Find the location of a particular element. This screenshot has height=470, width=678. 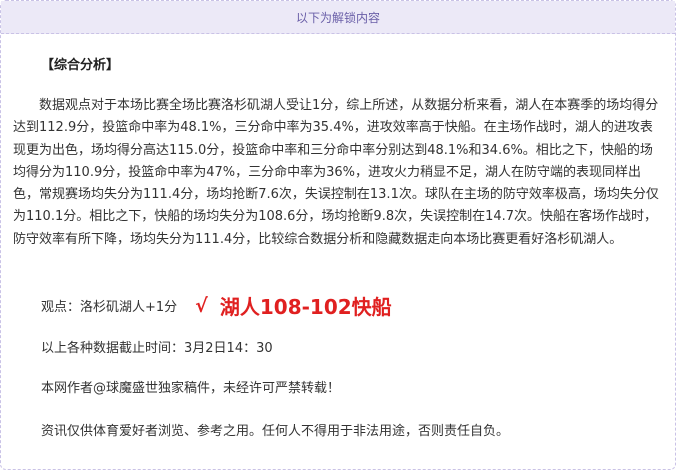

author-note: 本网作者@球魔盛世独家稿件，未经许可严禁转载！ is located at coordinates (191, 388).